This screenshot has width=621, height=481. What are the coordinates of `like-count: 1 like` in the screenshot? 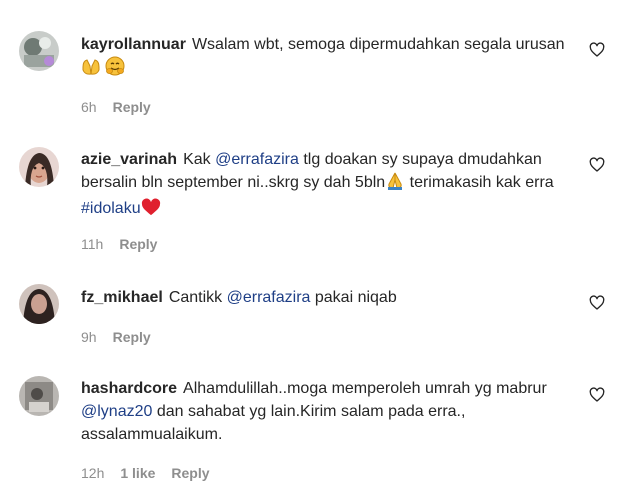 It's located at (137, 473).